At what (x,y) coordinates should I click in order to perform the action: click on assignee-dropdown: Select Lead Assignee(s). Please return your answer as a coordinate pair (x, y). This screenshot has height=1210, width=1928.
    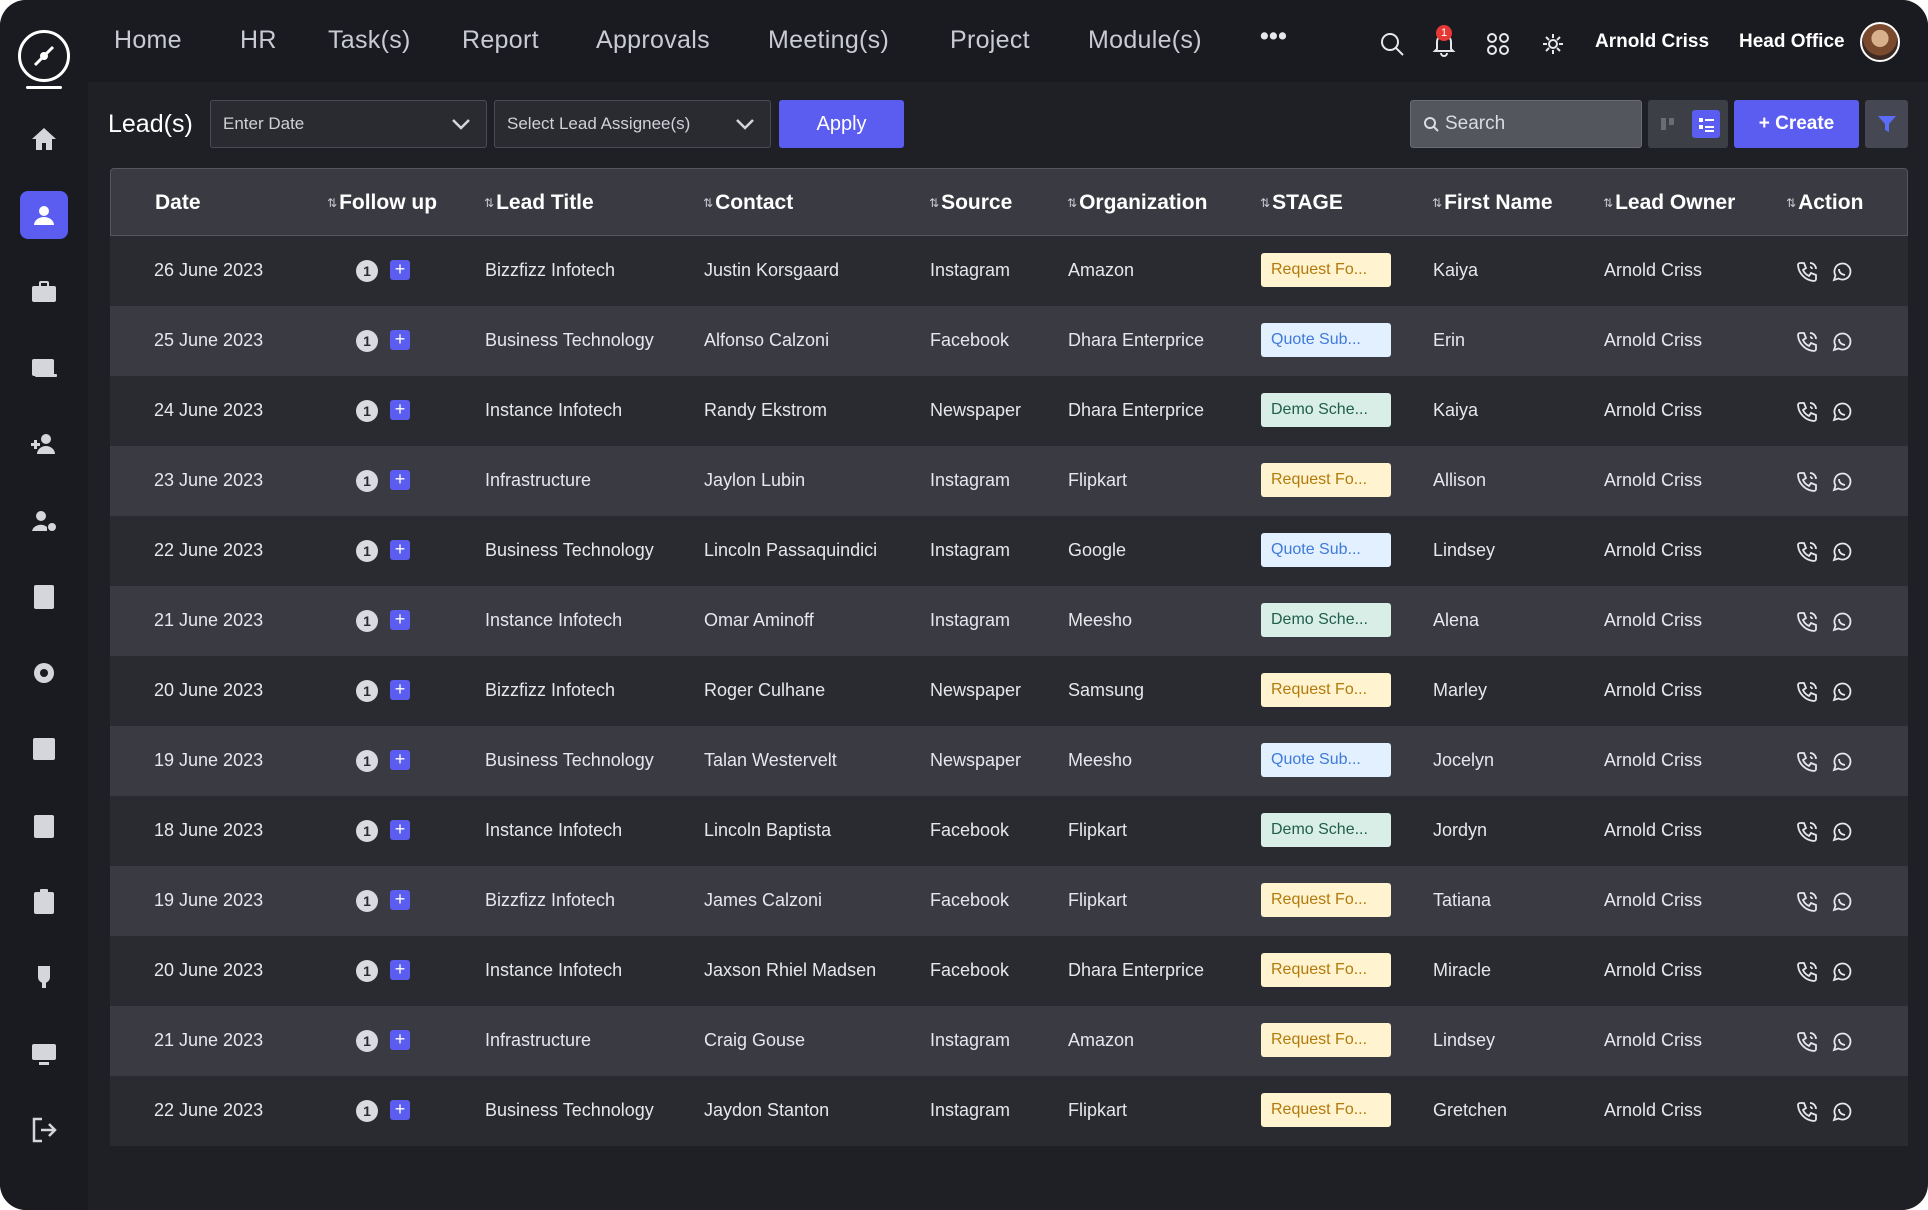
    Looking at the image, I should click on (632, 124).